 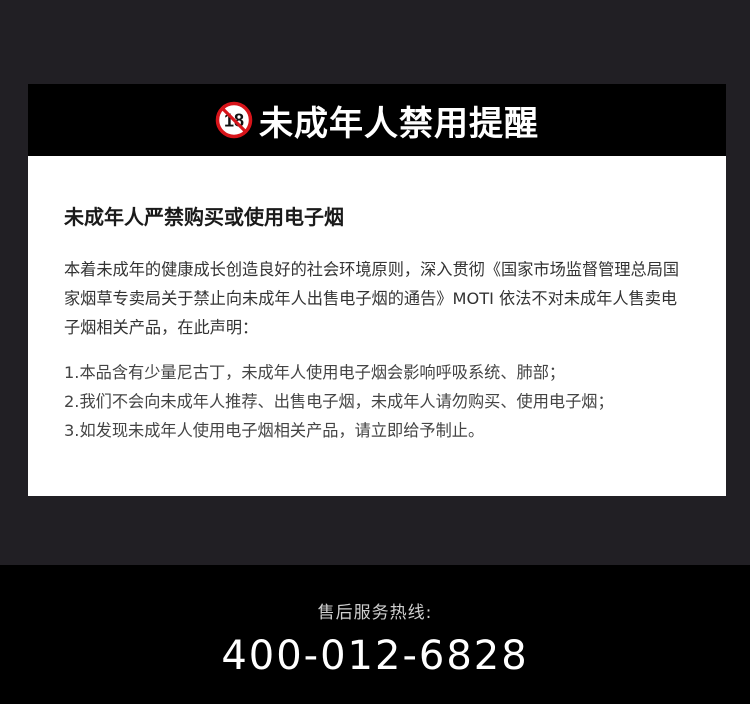 I want to click on hotline-number: 400-012-6828, so click(x=375, y=656).